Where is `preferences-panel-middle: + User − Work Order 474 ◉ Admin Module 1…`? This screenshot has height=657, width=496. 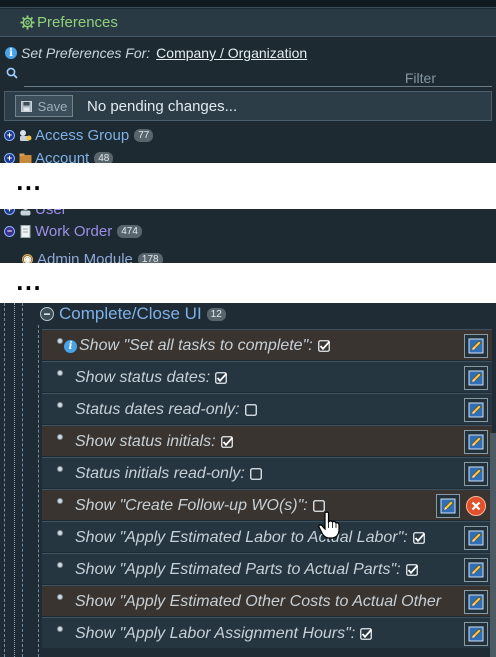
preferences-panel-middle: + User − Work Order 474 ◉ Admin Module 1… is located at coordinates (248, 236).